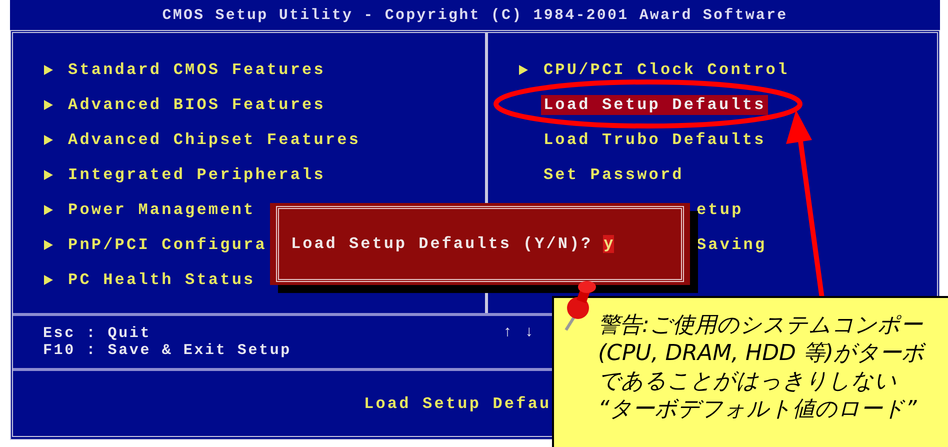 This screenshot has height=447, width=948. I want to click on menu-item: Advanced BIOS Features, so click(197, 104).